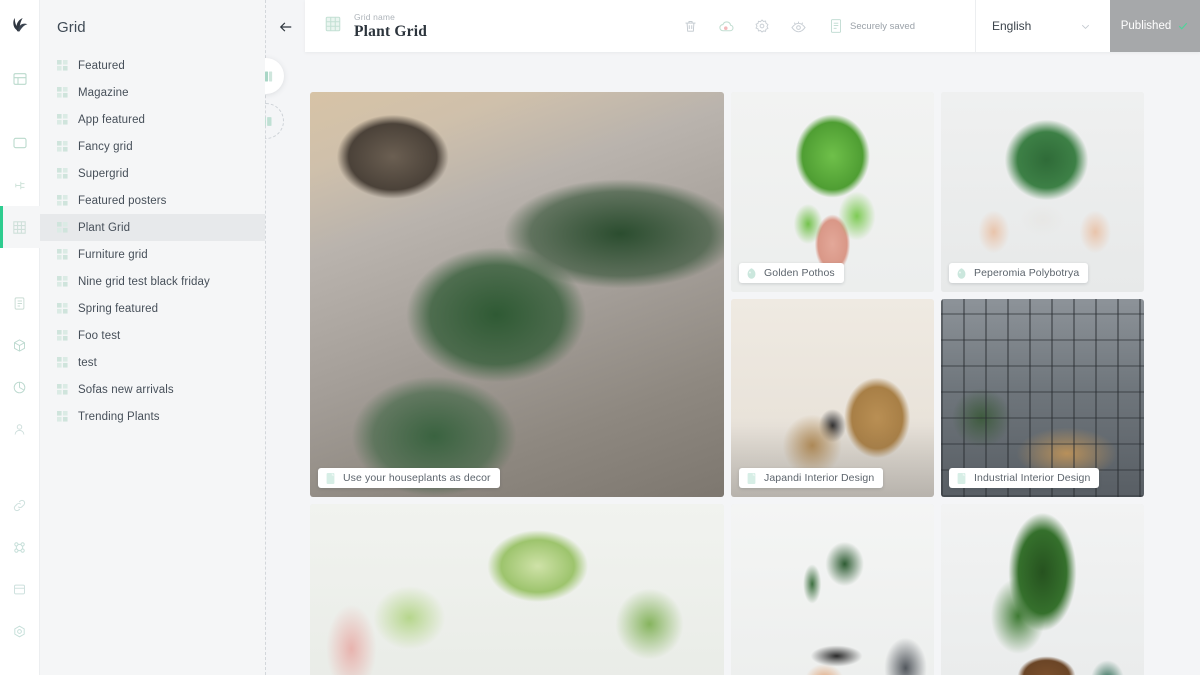  I want to click on sidebar-item-featured: Featured, so click(152, 65).